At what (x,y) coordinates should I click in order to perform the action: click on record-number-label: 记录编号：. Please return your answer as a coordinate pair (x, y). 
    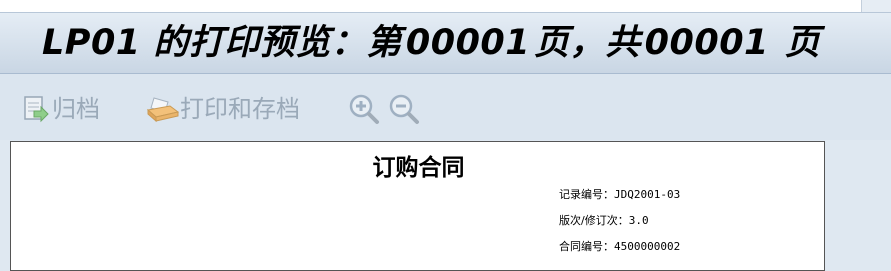
    Looking at the image, I should click on (586, 194).